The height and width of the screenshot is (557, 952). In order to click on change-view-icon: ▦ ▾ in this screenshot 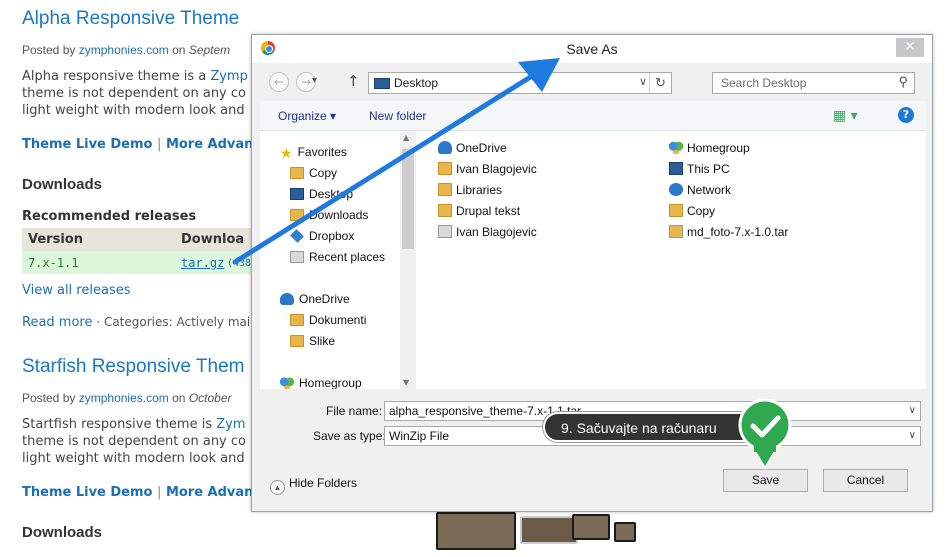, I will do `click(845, 116)`.